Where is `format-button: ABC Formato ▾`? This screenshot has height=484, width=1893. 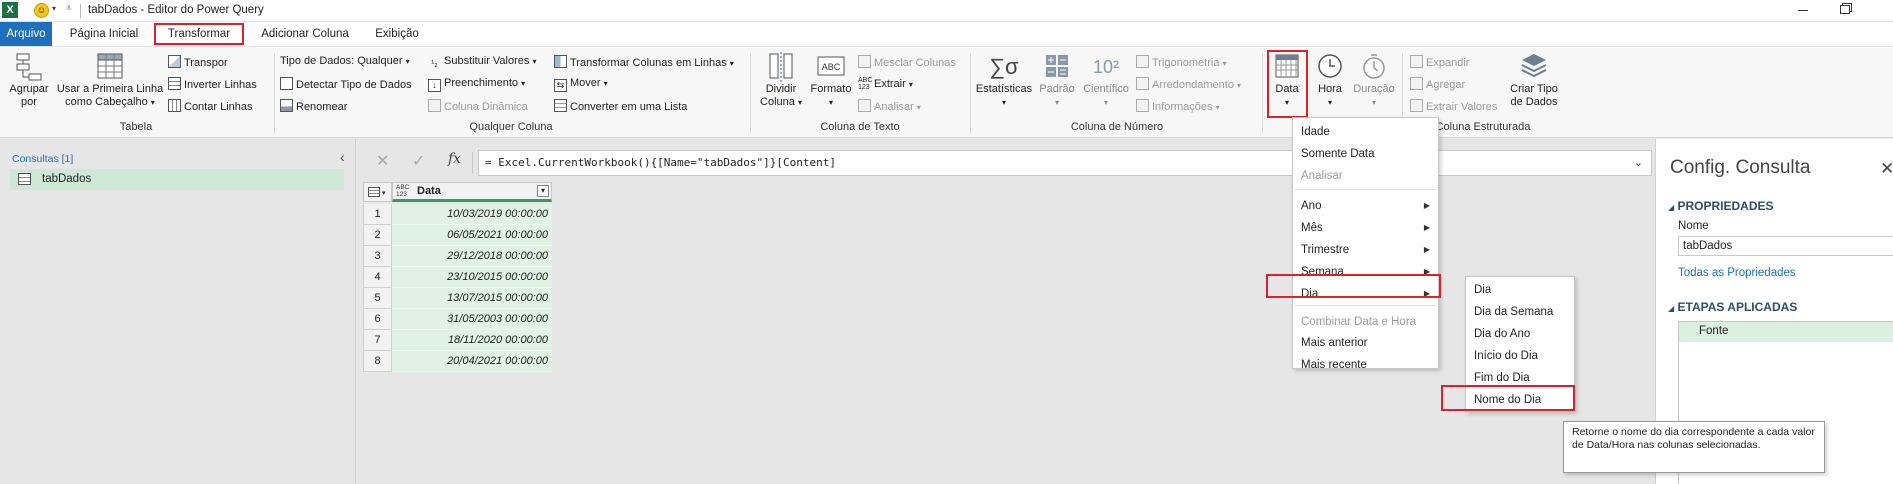
format-button: ABC Formato ▾ is located at coordinates (831, 80).